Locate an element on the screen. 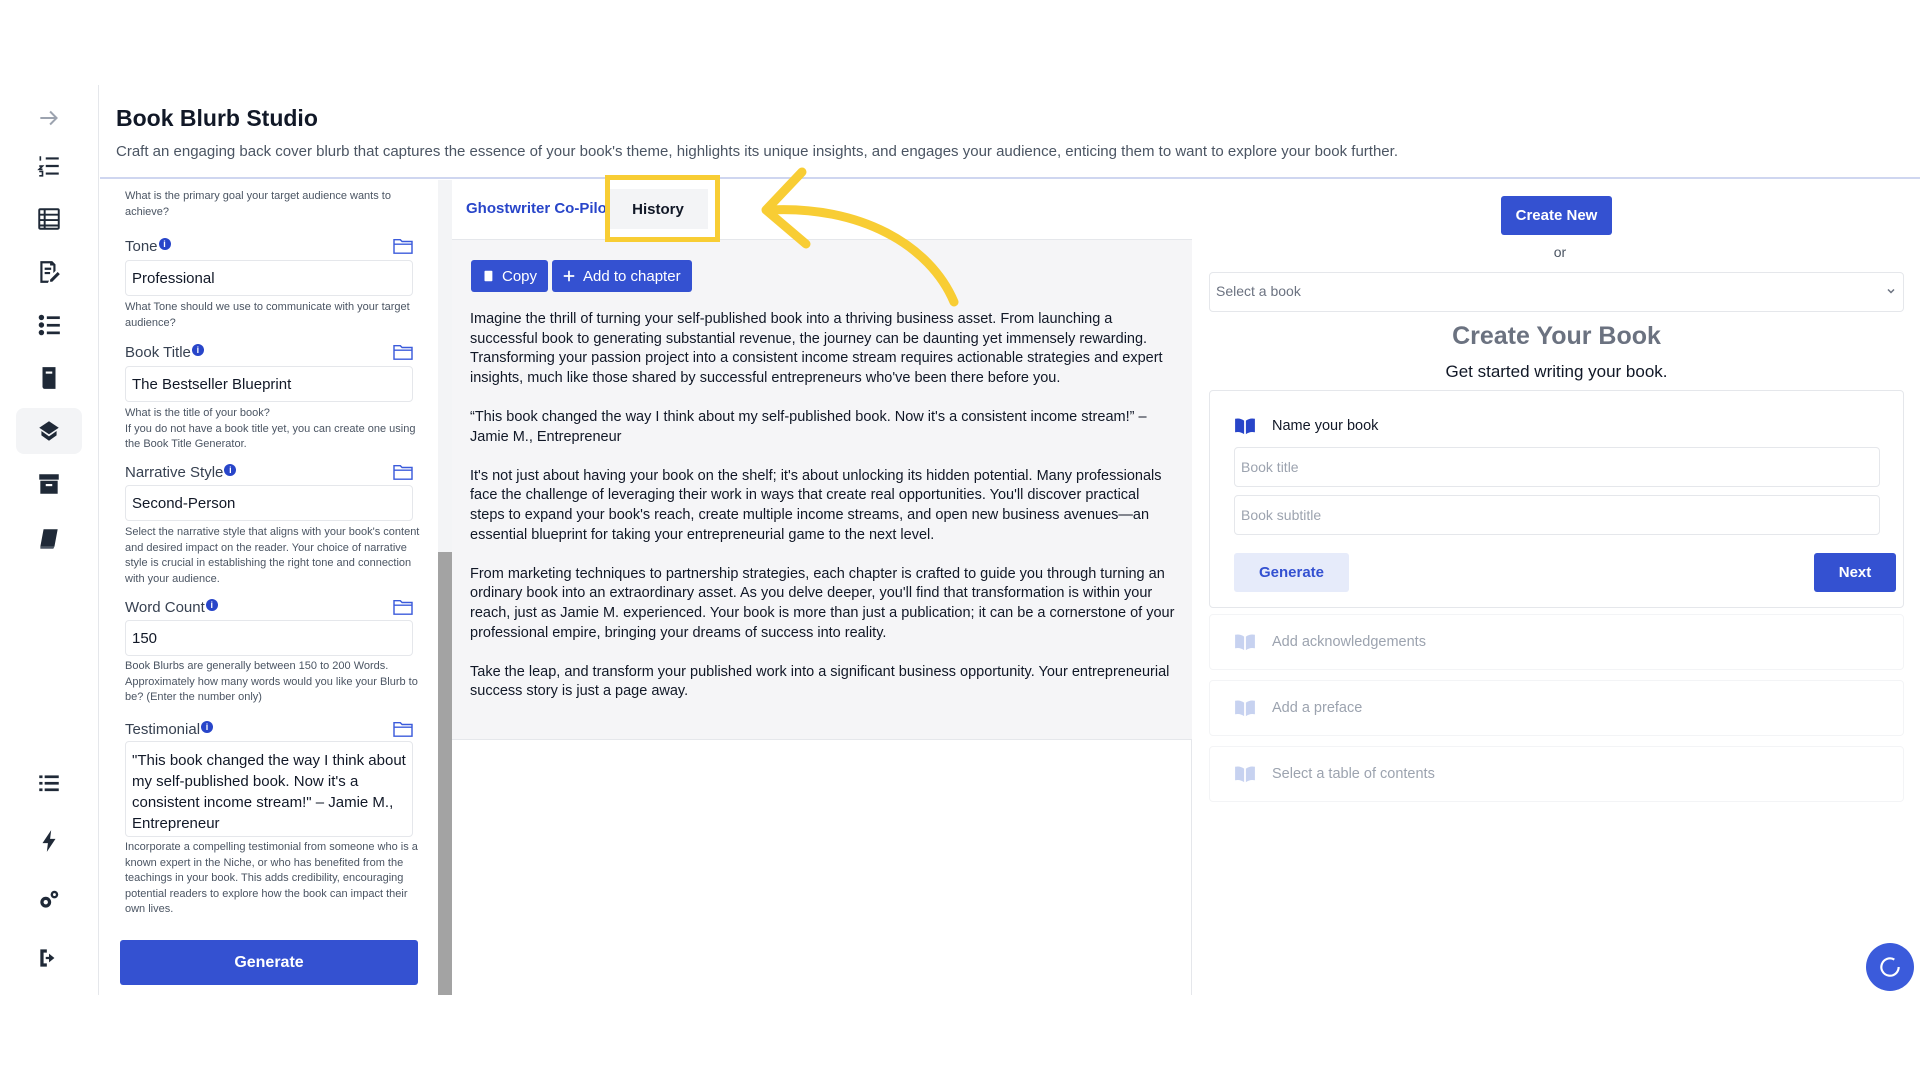 The width and height of the screenshot is (1920, 1080). generate-blurb-button: Generate is located at coordinates (269, 962).